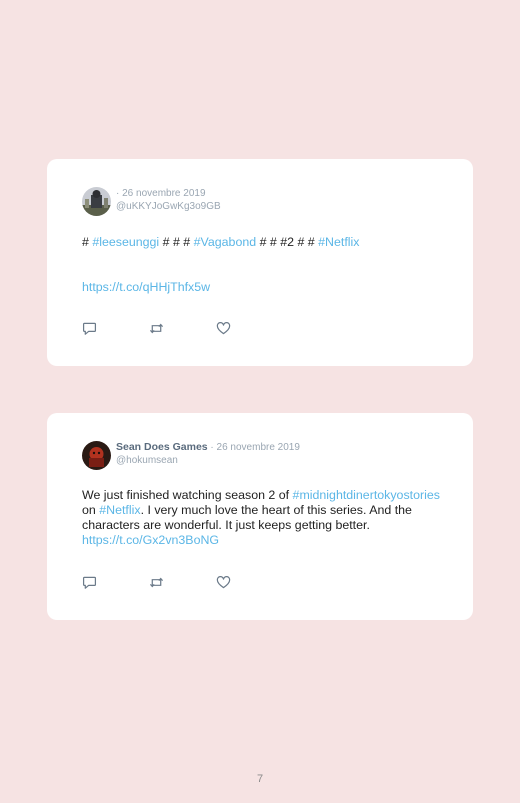 This screenshot has width=520, height=803. What do you see at coordinates (87, 242) in the screenshot?
I see `text-fragment: #` at bounding box center [87, 242].